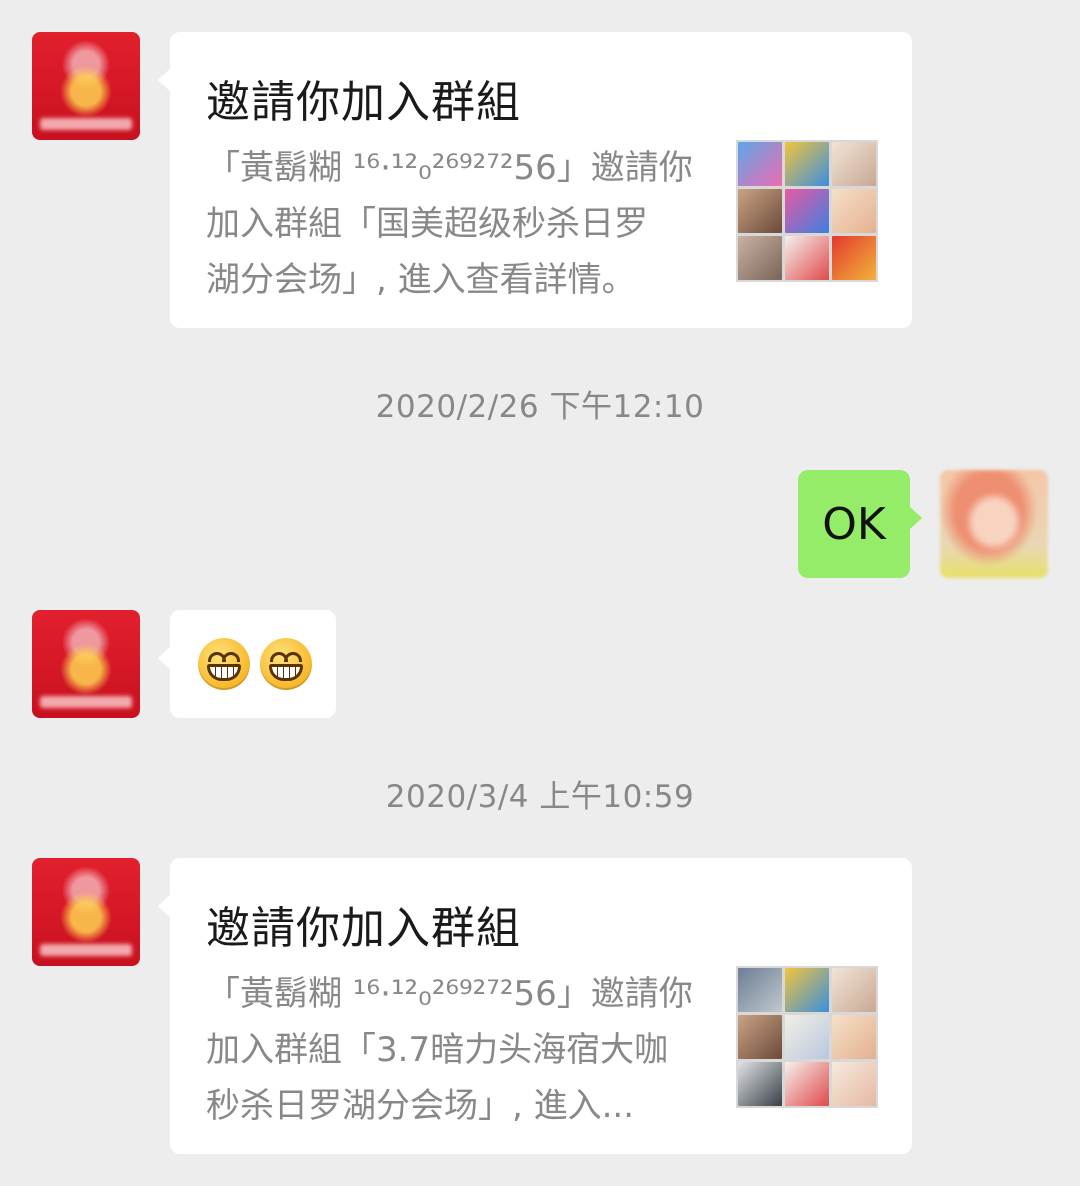 This screenshot has height=1186, width=1080. I want to click on emoji-message-bubble, so click(247, 664).